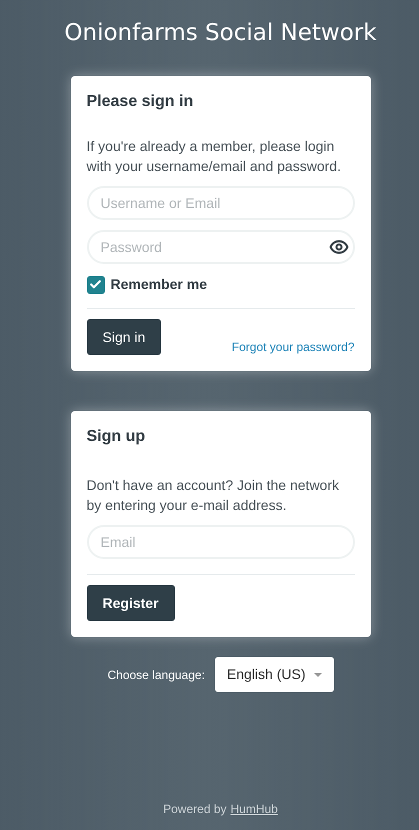 This screenshot has width=419, height=830. I want to click on forgot-password-link: Forgot your password?, so click(293, 347).